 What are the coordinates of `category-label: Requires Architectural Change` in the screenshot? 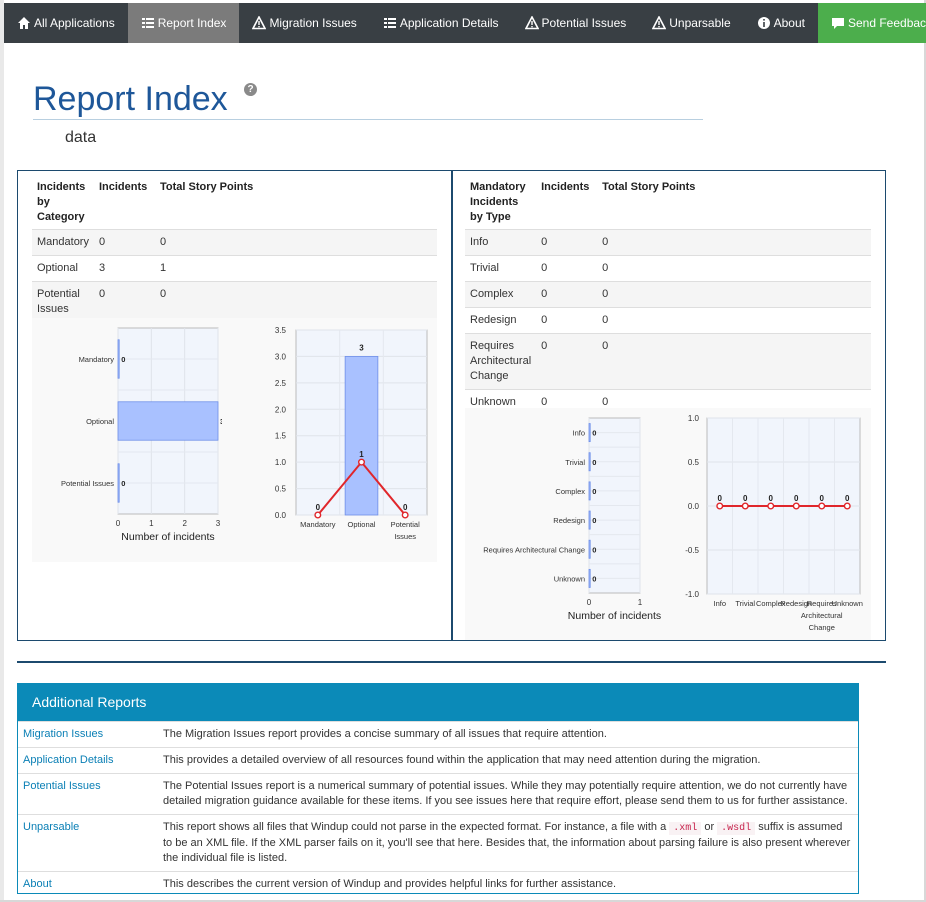 It's located at (534, 549).